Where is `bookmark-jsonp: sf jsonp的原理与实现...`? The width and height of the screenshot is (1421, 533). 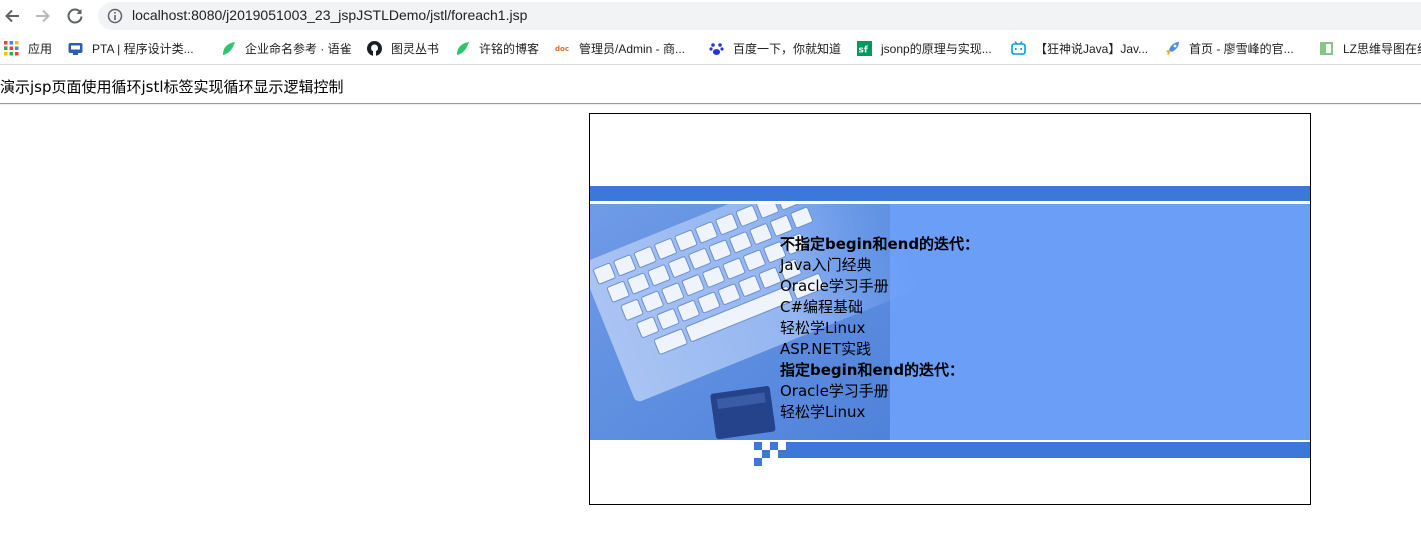 bookmark-jsonp: sf jsonp的原理与实现... is located at coordinates (924, 48).